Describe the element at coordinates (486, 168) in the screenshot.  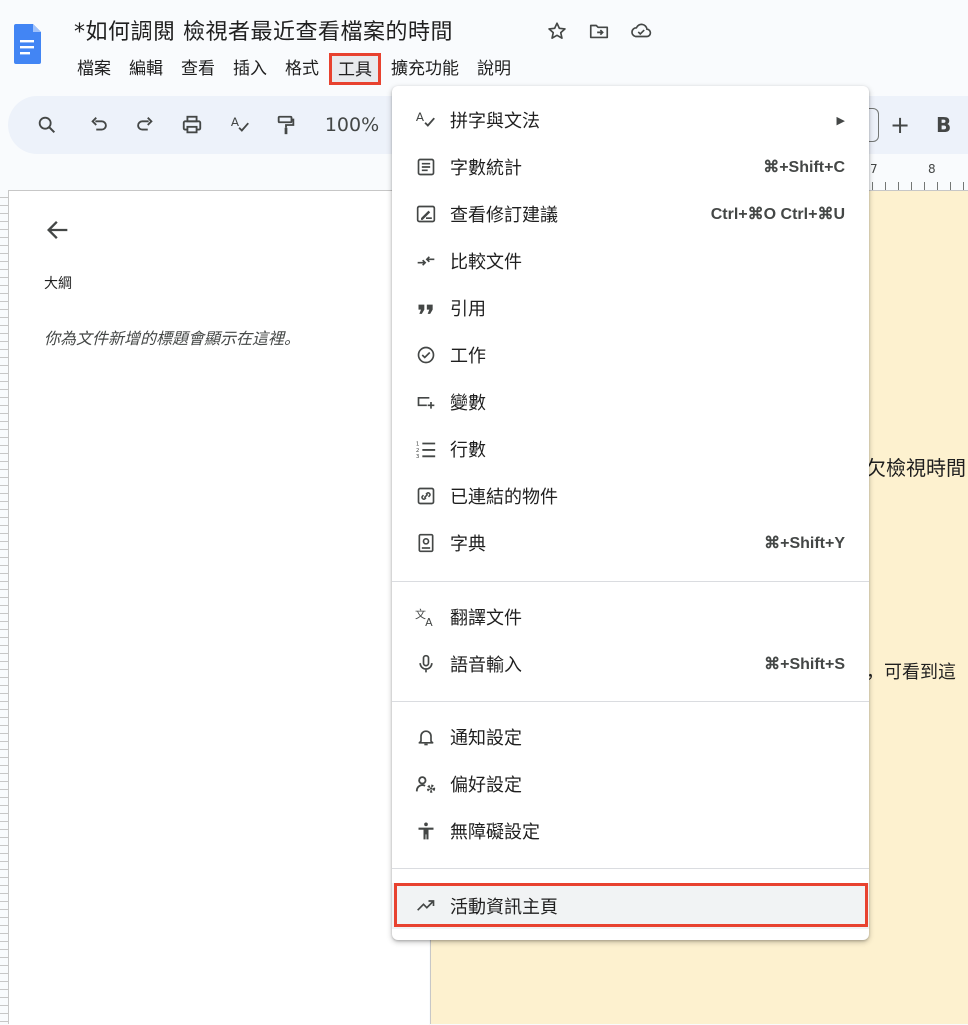
I see `menu-item-label: 字數統計` at that location.